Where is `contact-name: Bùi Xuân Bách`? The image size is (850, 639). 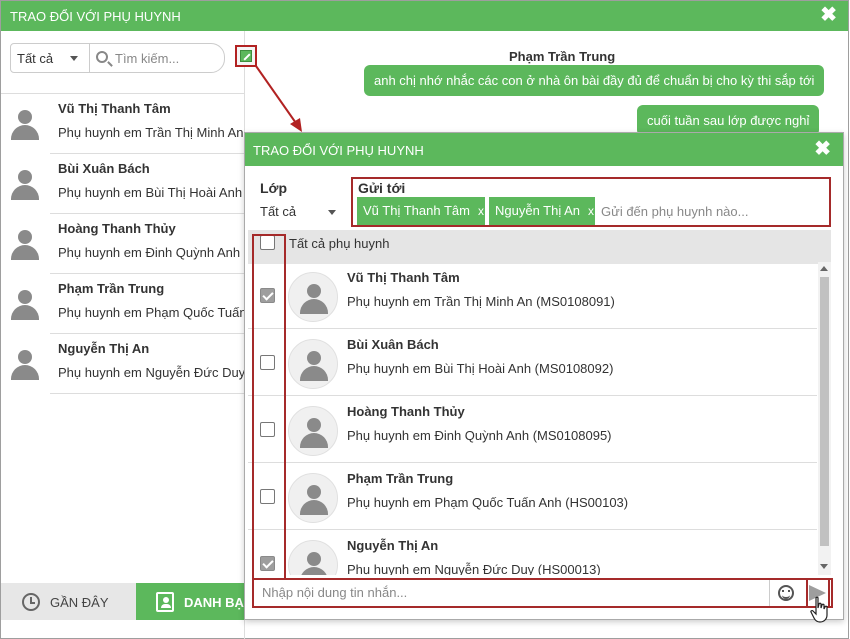 contact-name: Bùi Xuân Bách is located at coordinates (104, 168).